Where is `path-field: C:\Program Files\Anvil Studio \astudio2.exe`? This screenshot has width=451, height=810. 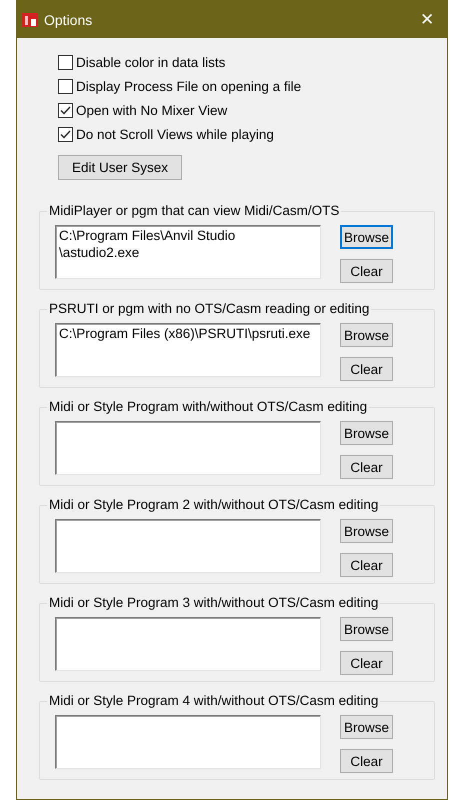 path-field: C:\Program Files\Anvil Studio \astudio2.exe is located at coordinates (188, 252).